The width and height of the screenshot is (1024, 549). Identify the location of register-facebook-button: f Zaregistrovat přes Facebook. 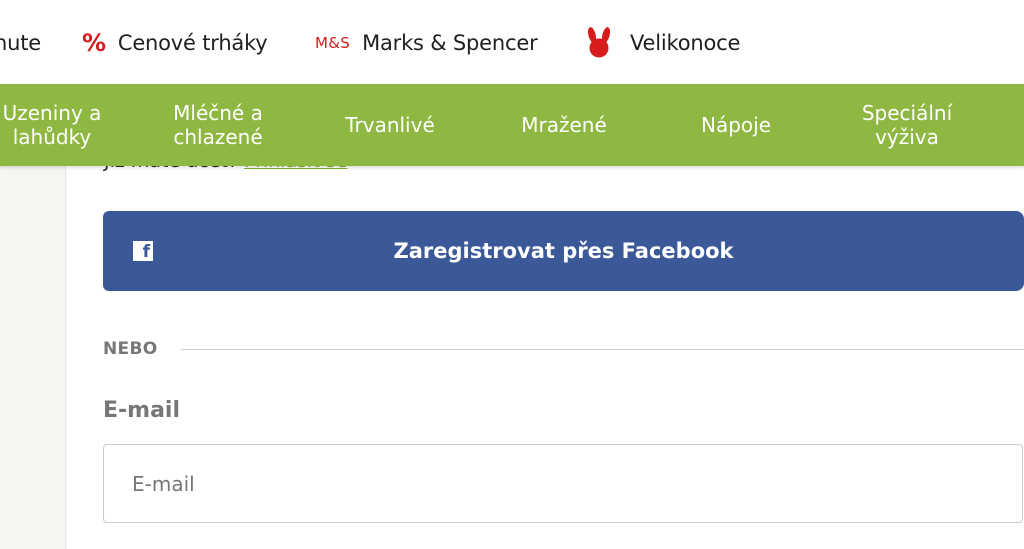
(563, 251).